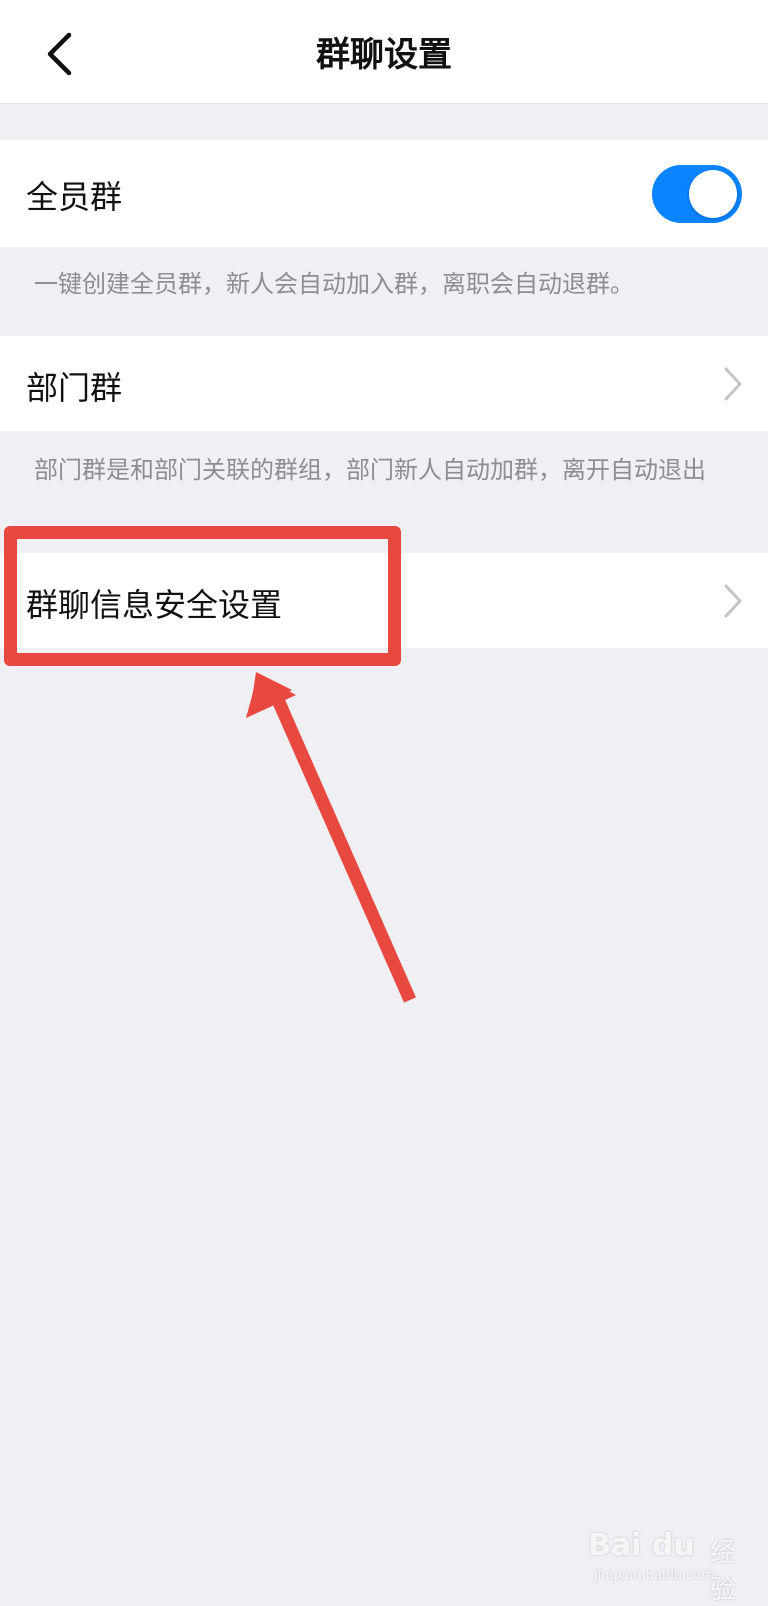 Image resolution: width=768 pixels, height=1606 pixels. Describe the element at coordinates (334, 284) in the screenshot. I see `all-staff-group-description: 一键创建全员群，新人会自动加入群，离职会自动退群。` at that location.